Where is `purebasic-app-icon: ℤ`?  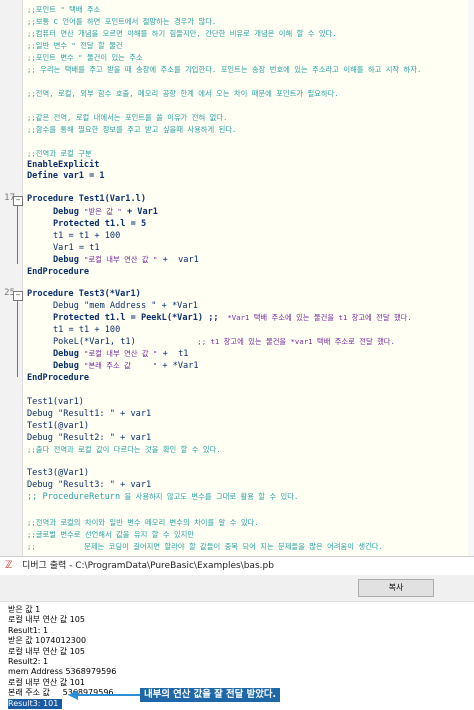 purebasic-app-icon: ℤ is located at coordinates (9, 565).